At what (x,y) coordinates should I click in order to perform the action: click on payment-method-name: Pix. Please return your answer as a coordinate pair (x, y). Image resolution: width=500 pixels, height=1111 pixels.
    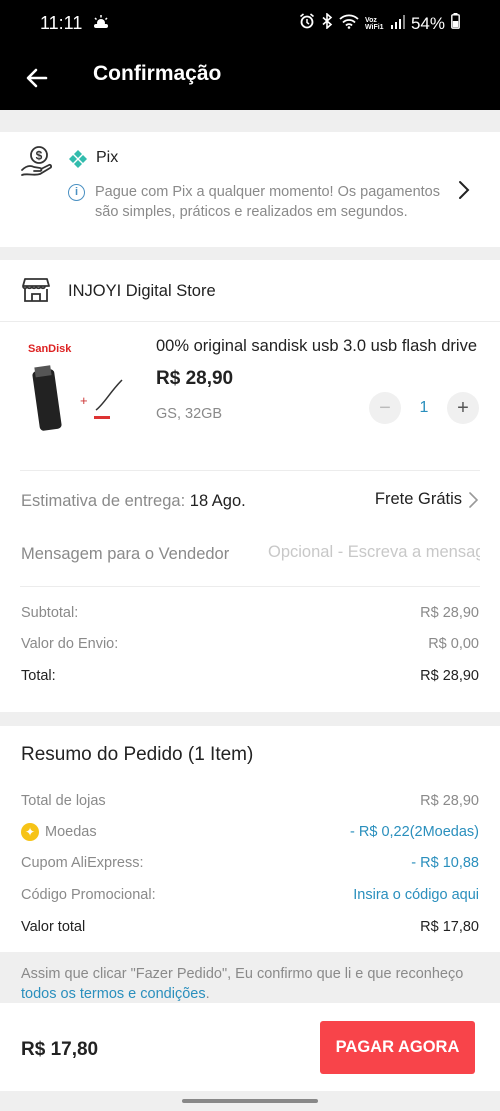
    Looking at the image, I should click on (107, 157).